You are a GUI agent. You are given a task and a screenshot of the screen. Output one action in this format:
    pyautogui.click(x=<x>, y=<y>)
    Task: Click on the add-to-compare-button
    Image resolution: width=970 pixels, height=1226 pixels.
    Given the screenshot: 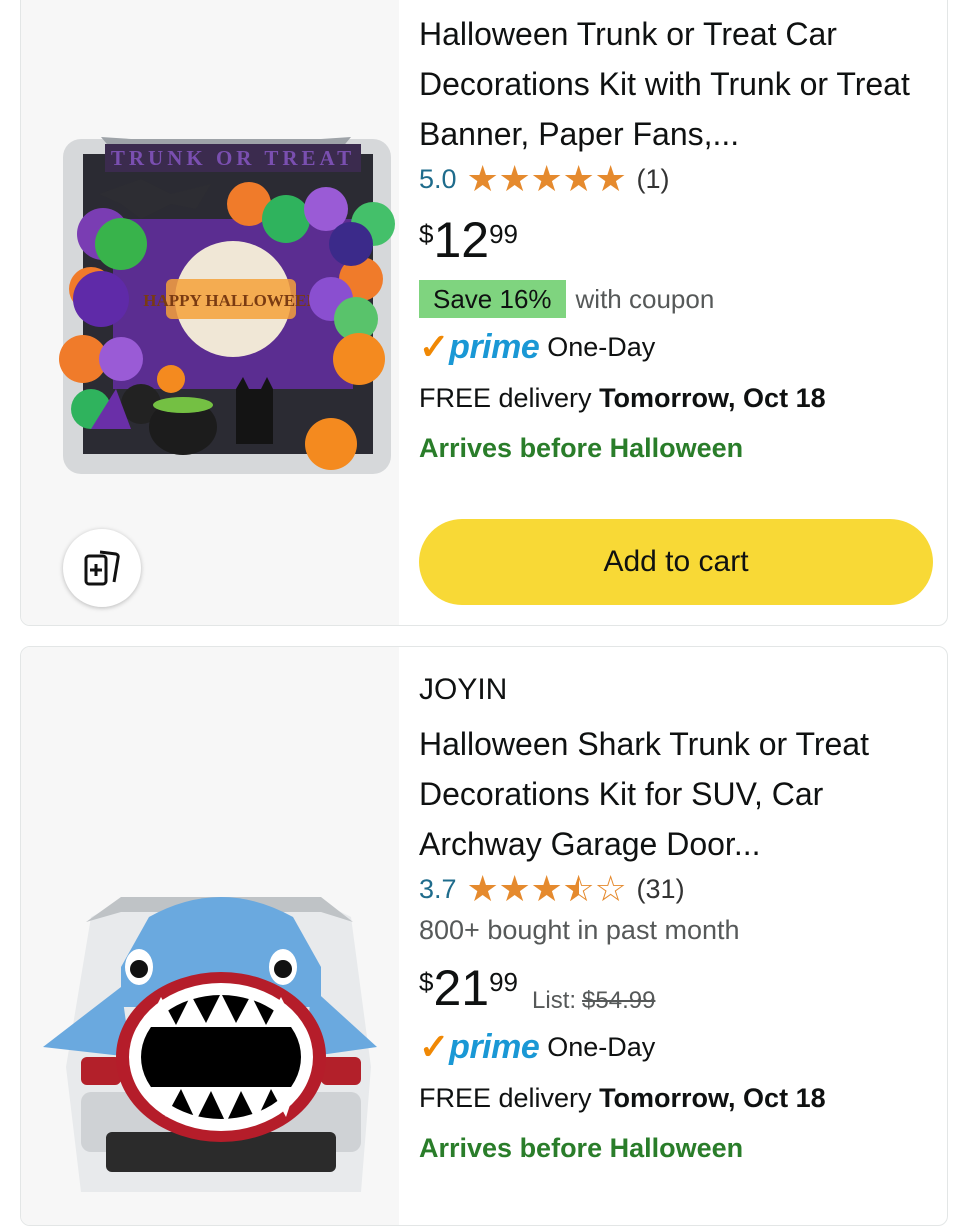 What is the action you would take?
    pyautogui.click(x=102, y=568)
    